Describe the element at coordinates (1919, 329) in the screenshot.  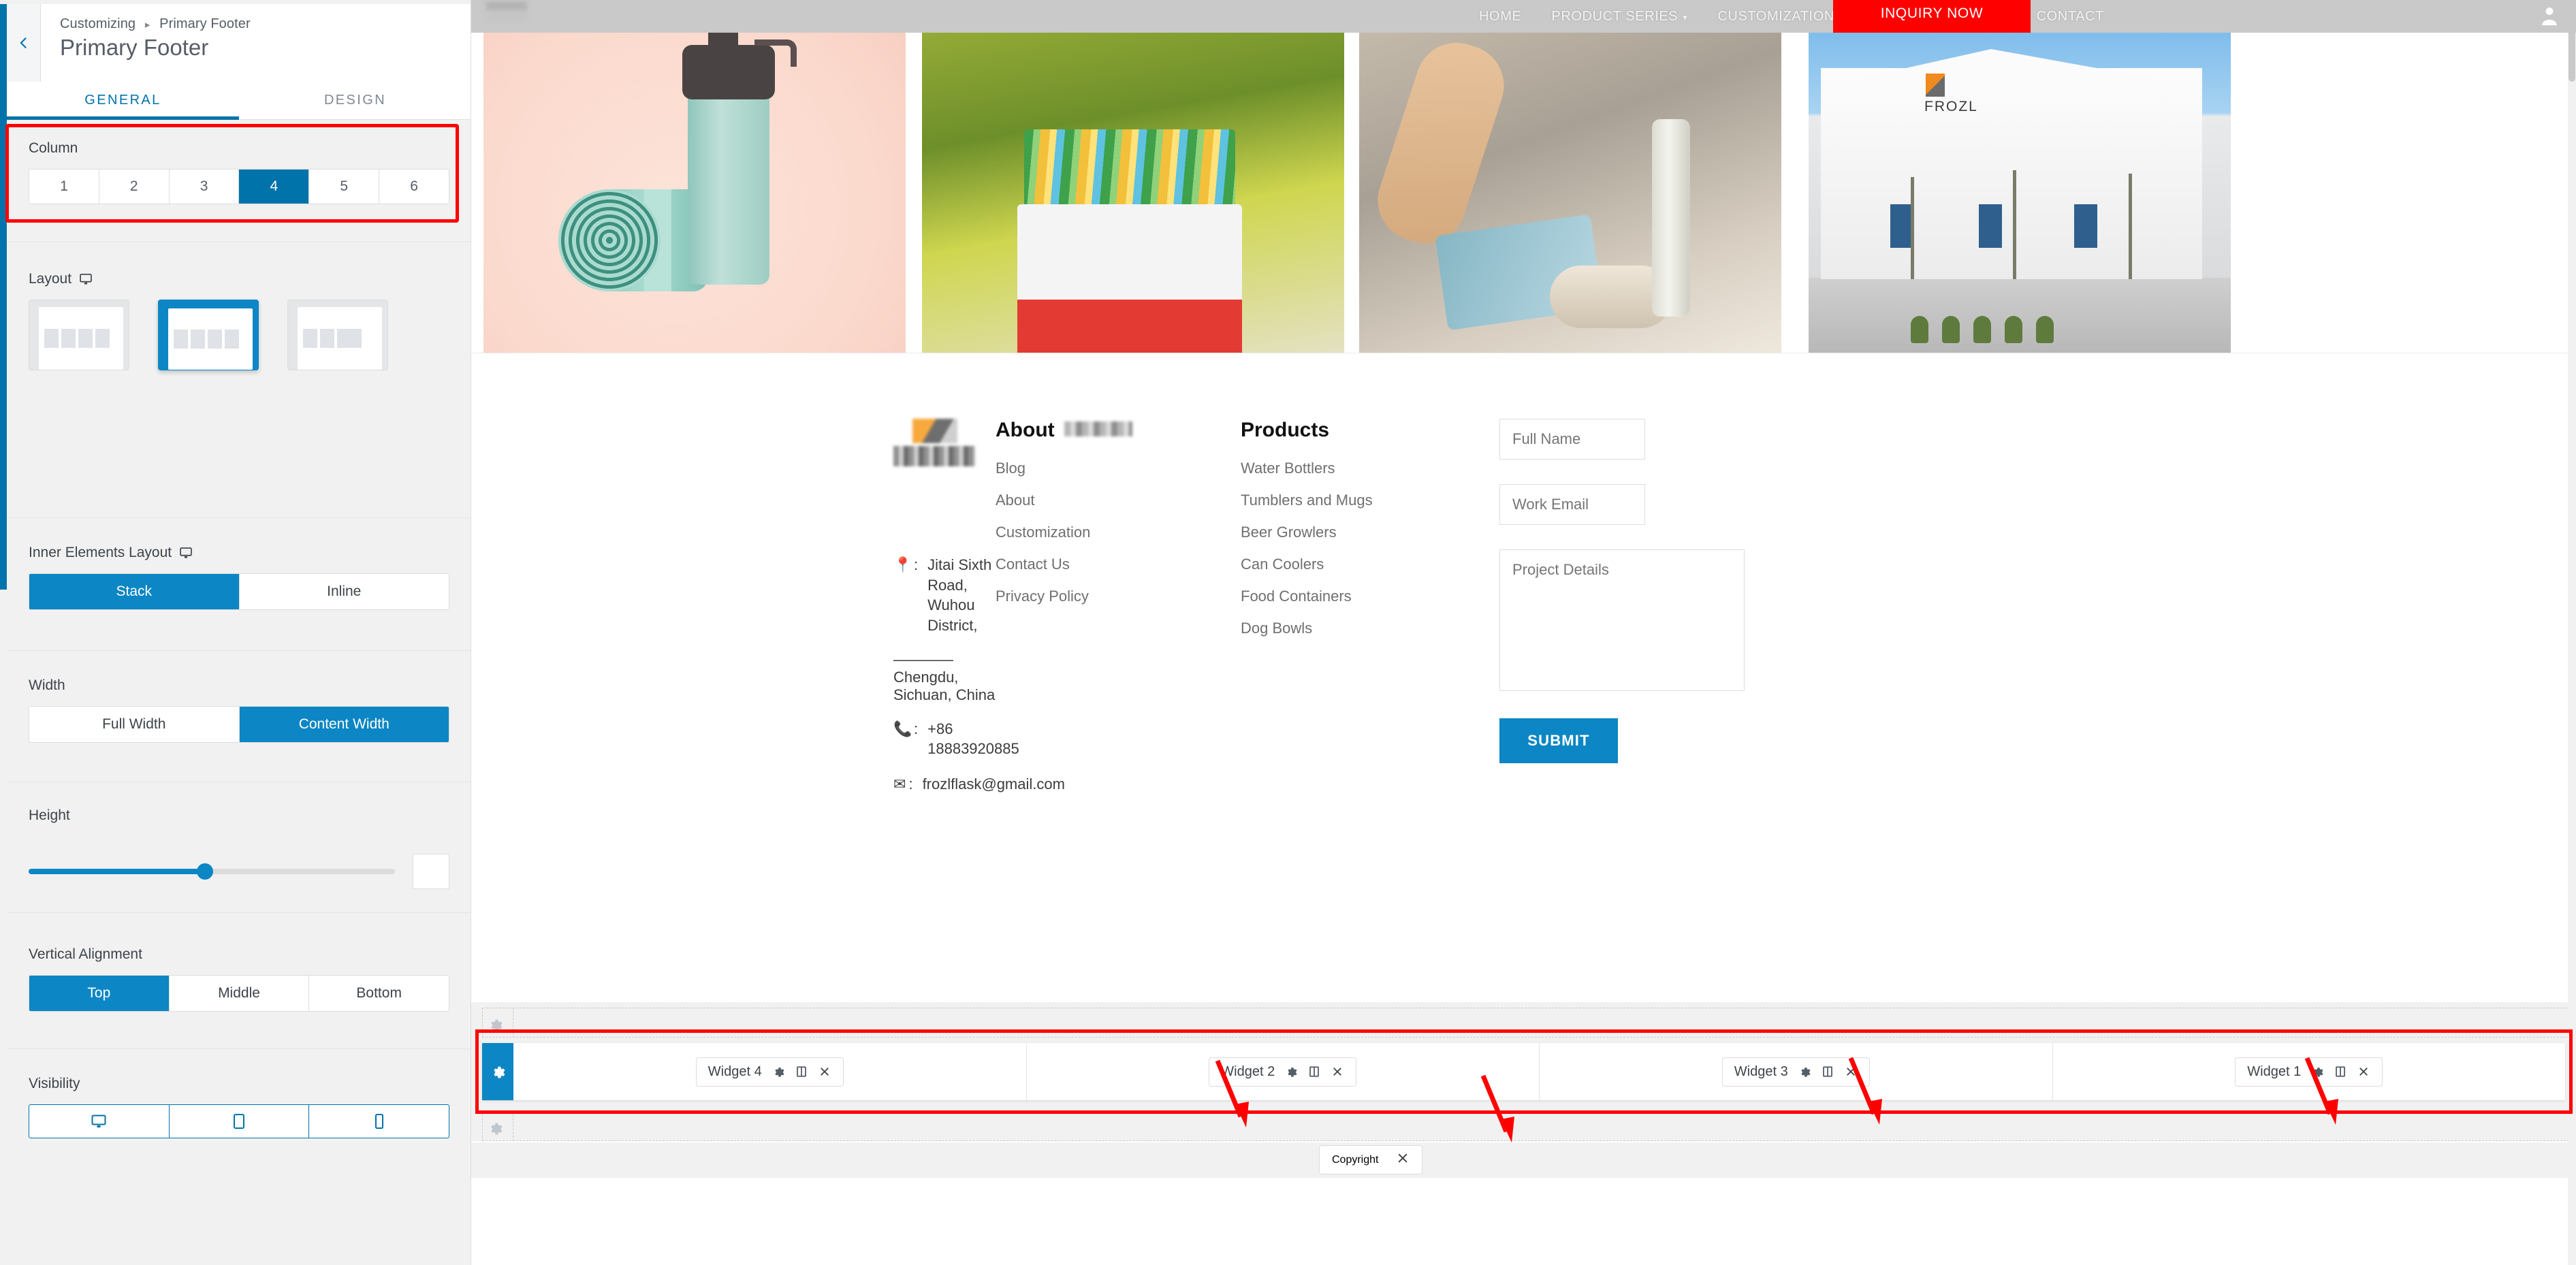
I see `warehouse-bush` at that location.